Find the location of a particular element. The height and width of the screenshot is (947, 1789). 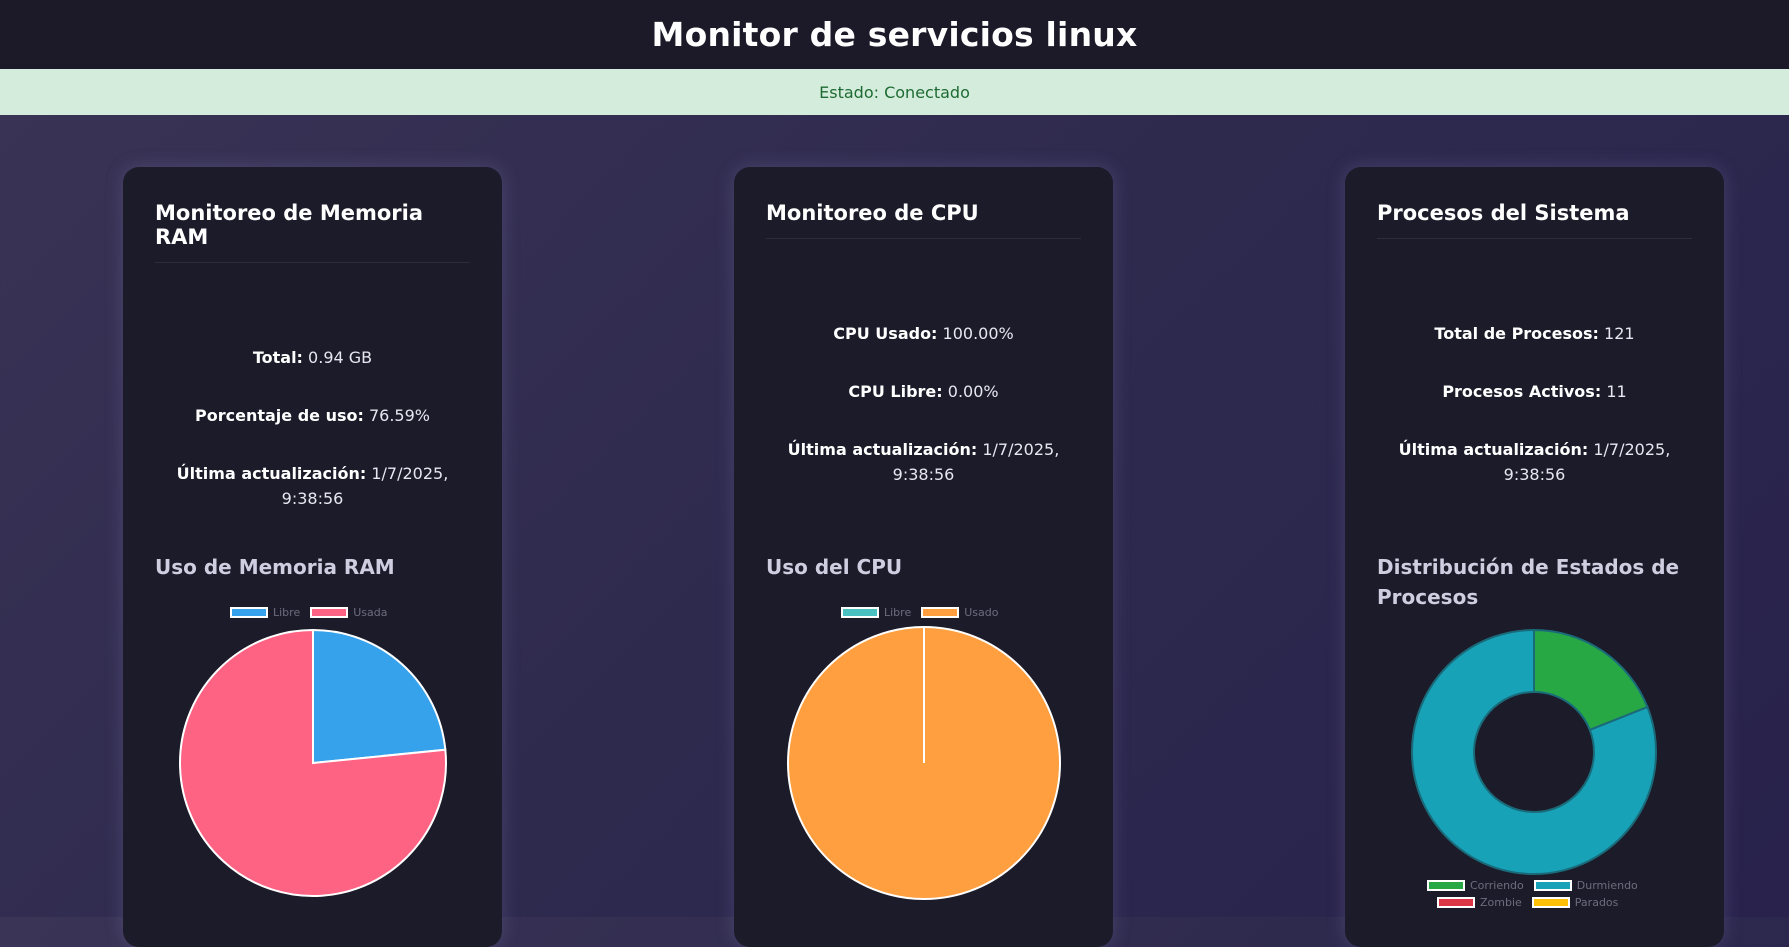

processes-card-title: Procesos del Sistema is located at coordinates (1534, 220).